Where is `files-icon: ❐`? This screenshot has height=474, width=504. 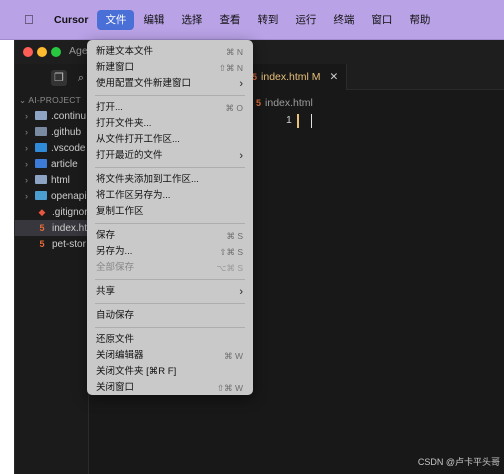 files-icon: ❐ is located at coordinates (59, 78).